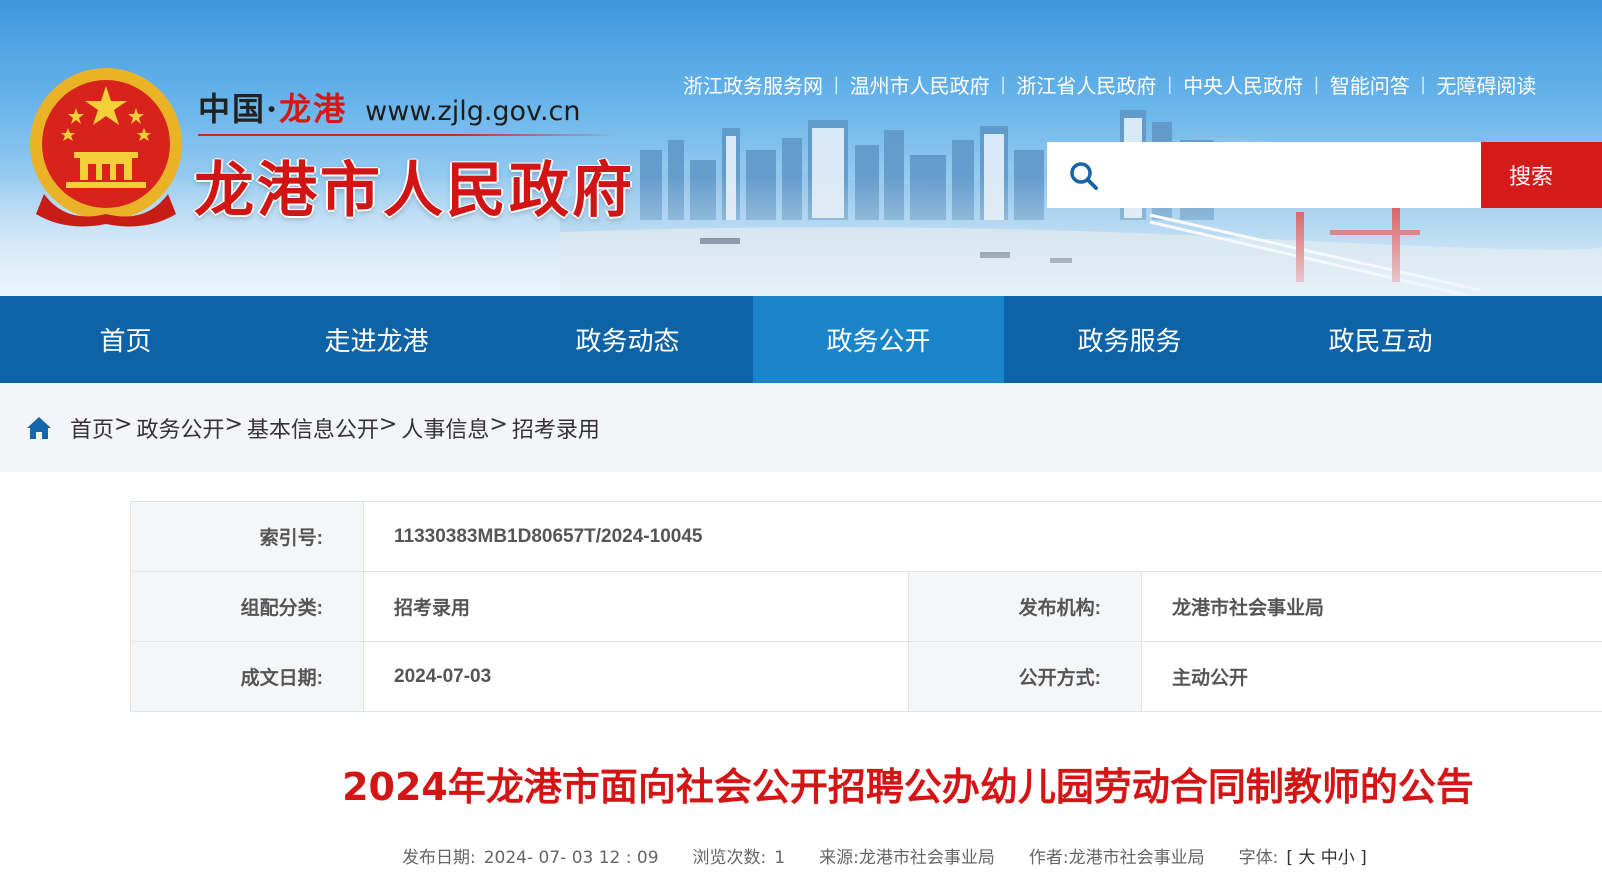 Image resolution: width=1602 pixels, height=891 pixels. Describe the element at coordinates (1025, 606) in the screenshot. I see `meta-publisher-label: 发布机构:` at that location.